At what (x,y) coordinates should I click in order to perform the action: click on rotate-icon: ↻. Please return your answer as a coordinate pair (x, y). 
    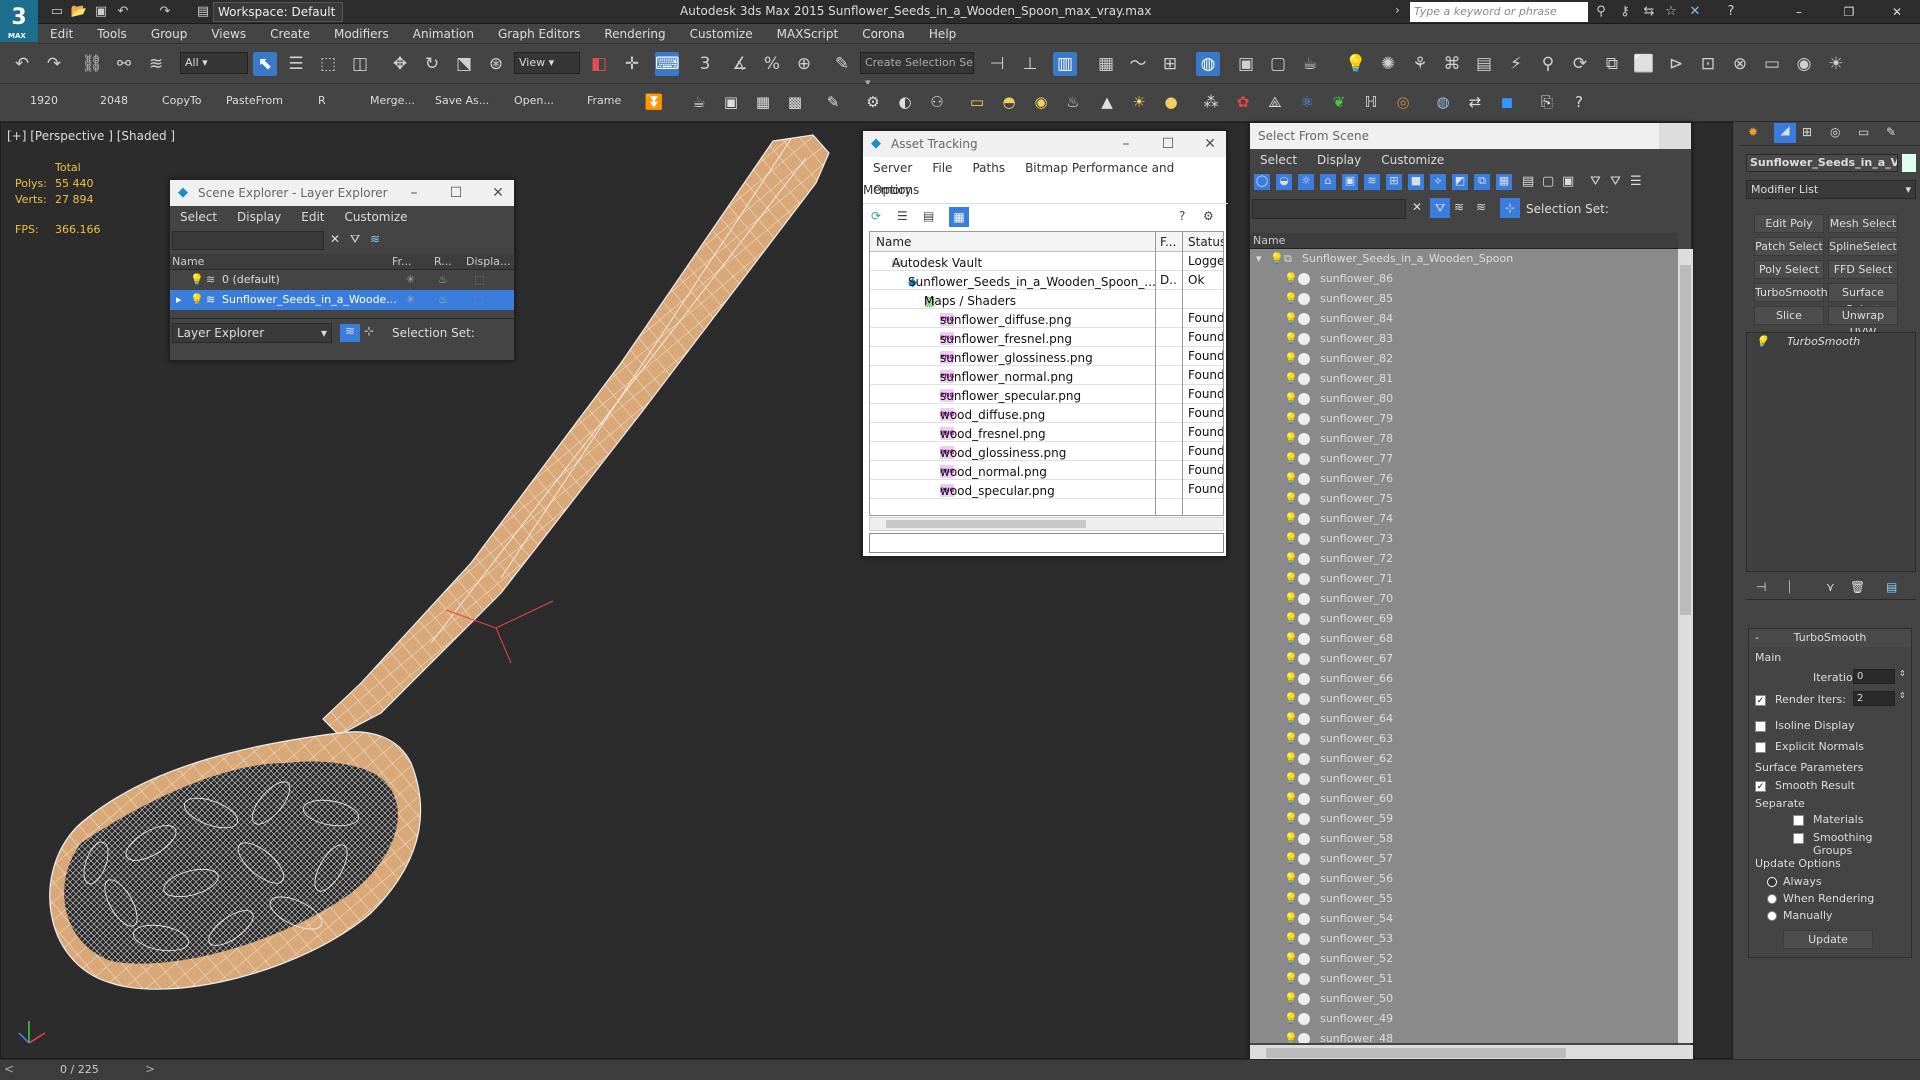
    Looking at the image, I should click on (432, 64).